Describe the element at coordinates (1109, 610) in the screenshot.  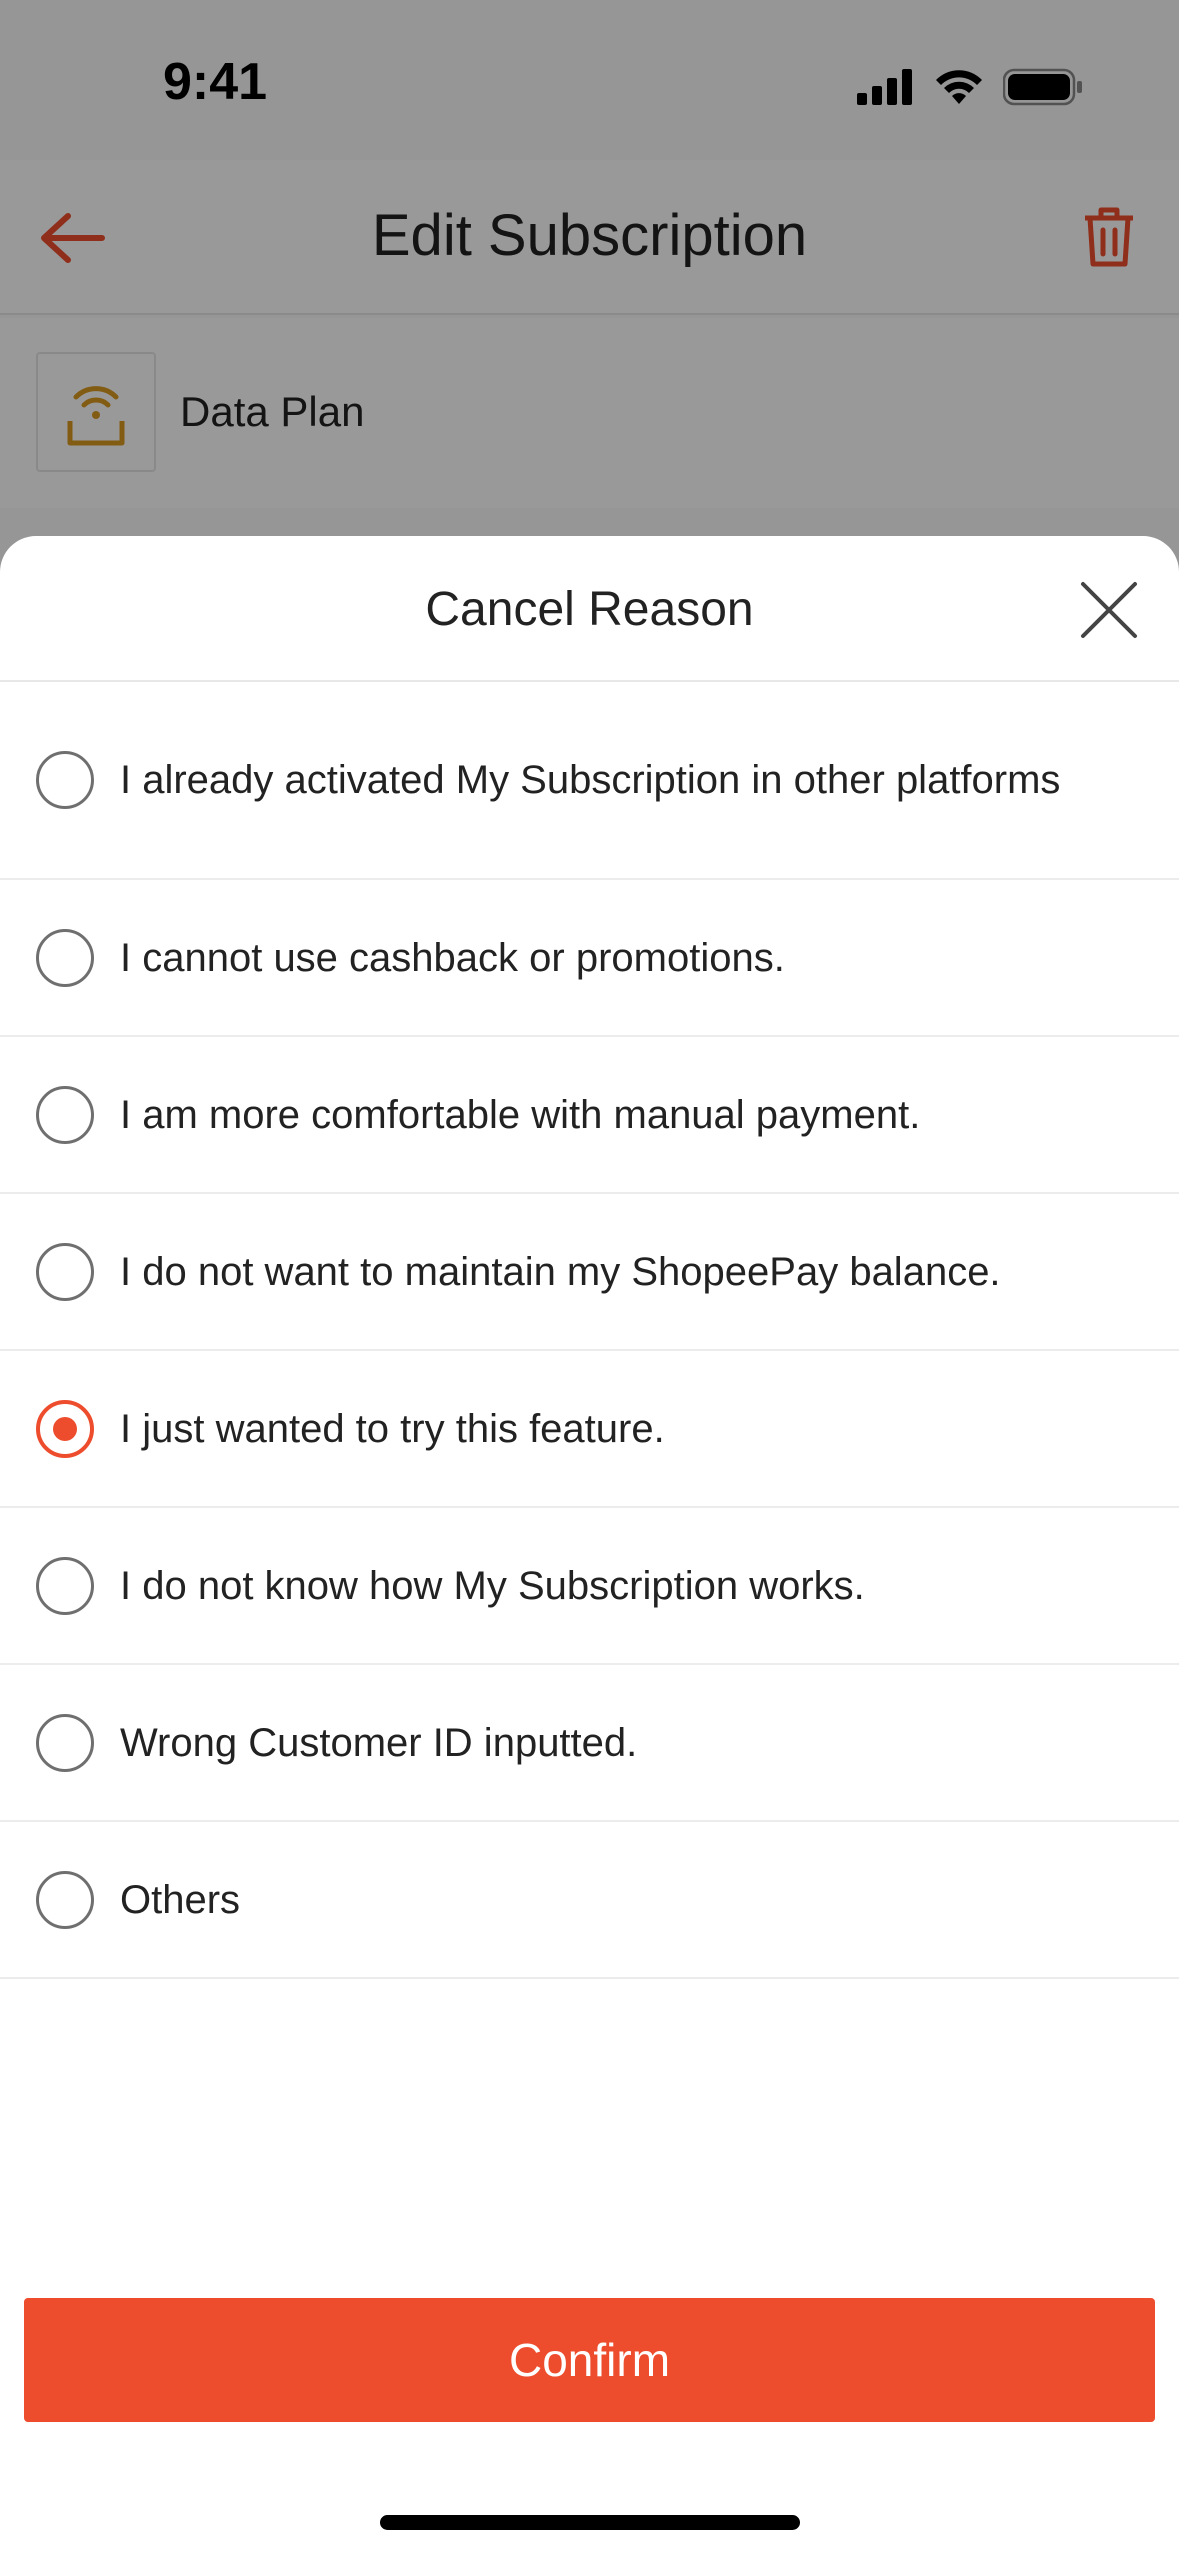
I see `close-icon` at that location.